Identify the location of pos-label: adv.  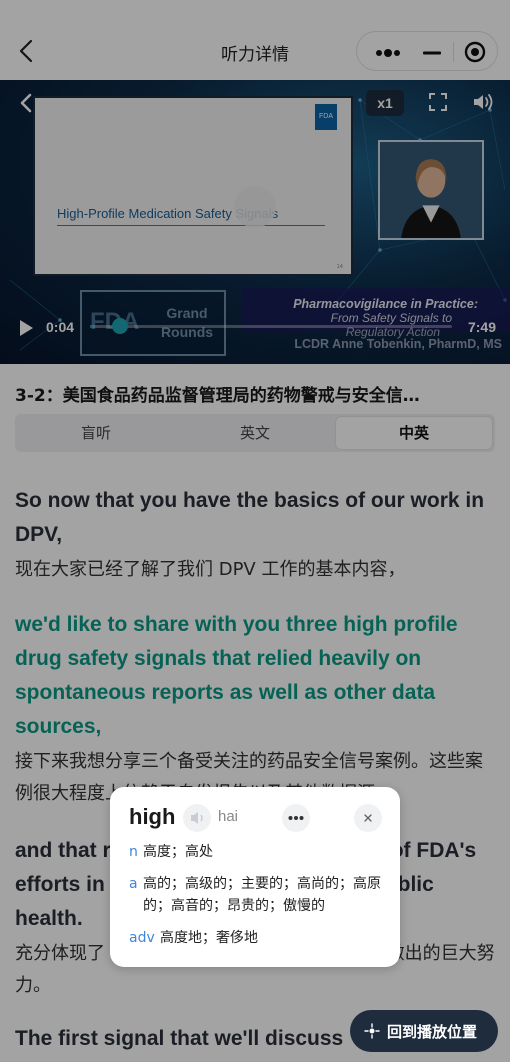
(142, 938).